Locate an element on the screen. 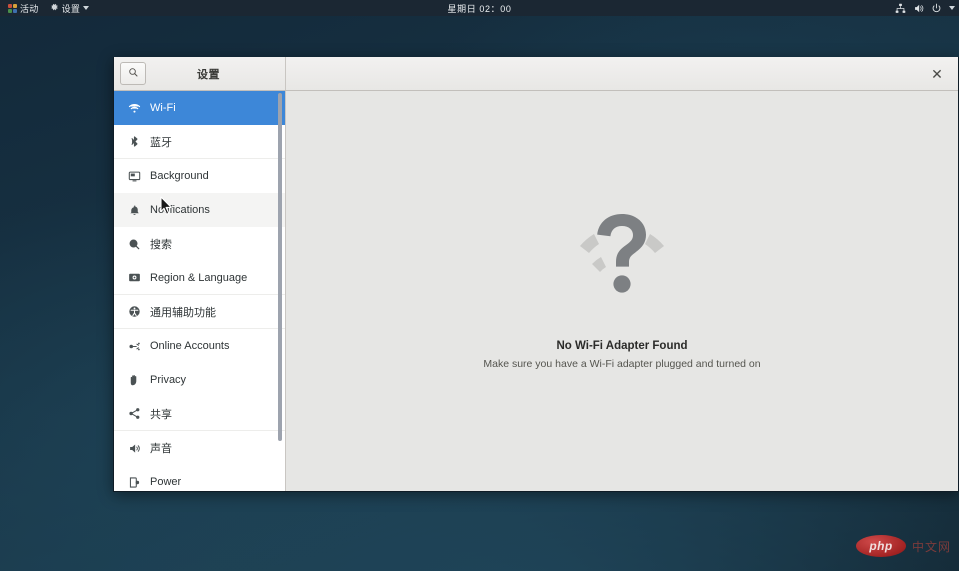 The width and height of the screenshot is (959, 571). clock-label: 星期日 02：00 is located at coordinates (479, 8).